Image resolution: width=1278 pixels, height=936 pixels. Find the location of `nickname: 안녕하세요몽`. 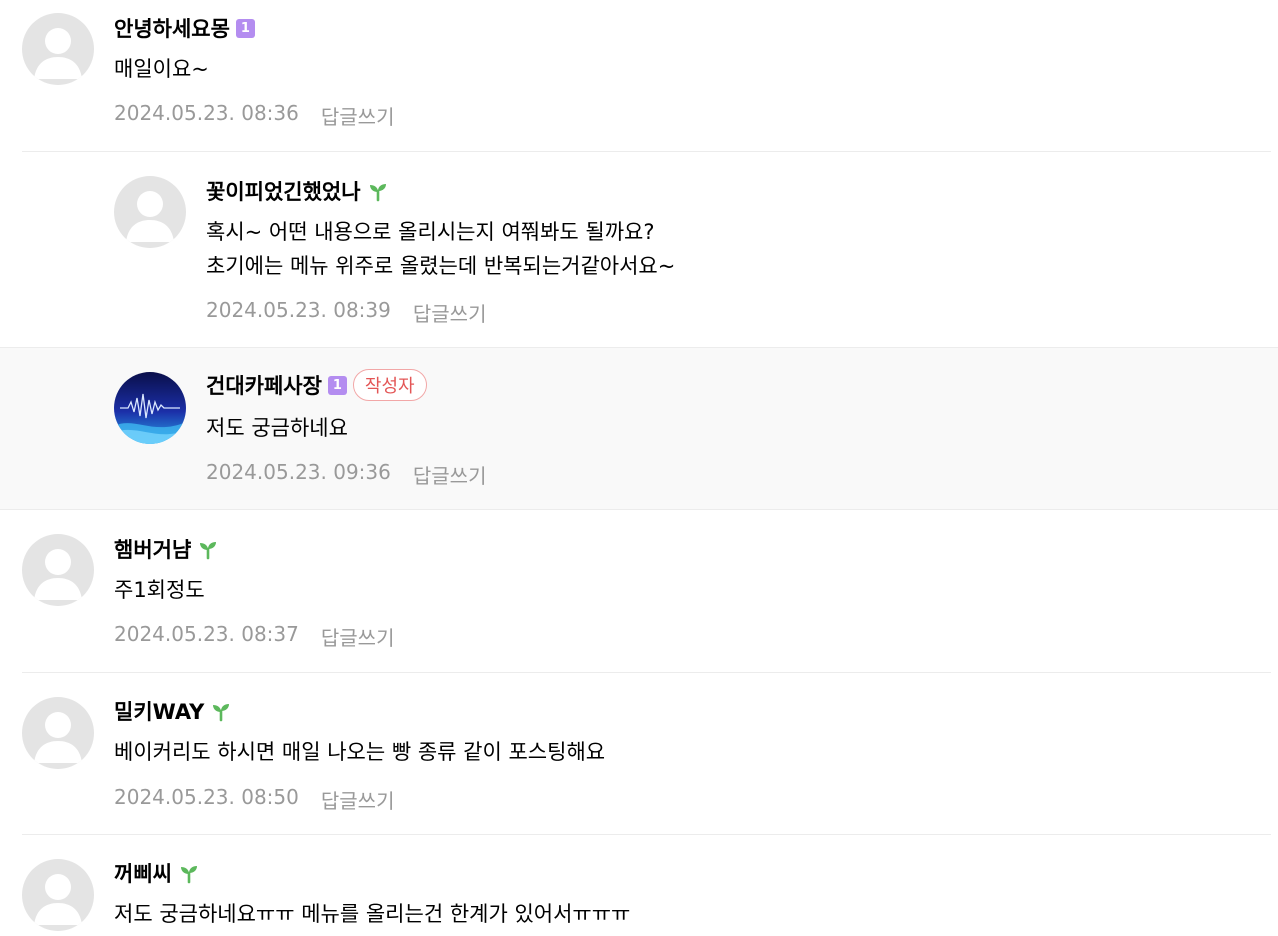

nickname: 안녕하세요몽 is located at coordinates (172, 28).